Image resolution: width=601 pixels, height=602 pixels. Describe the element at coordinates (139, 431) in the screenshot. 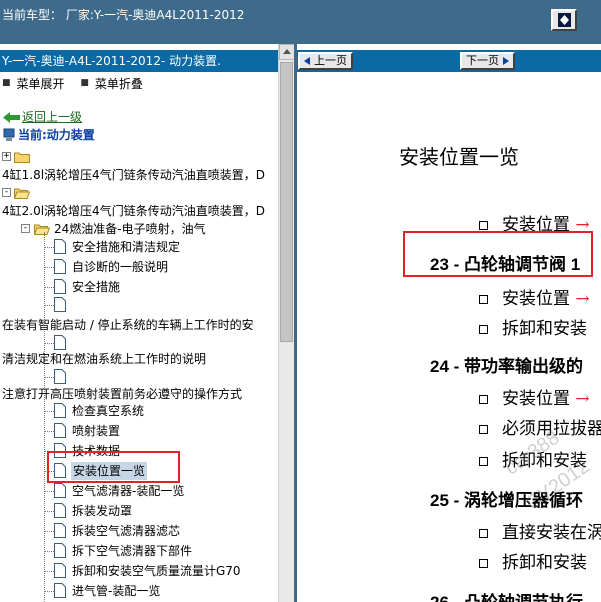

I see `tree-doc-row: 喷射装置` at that location.